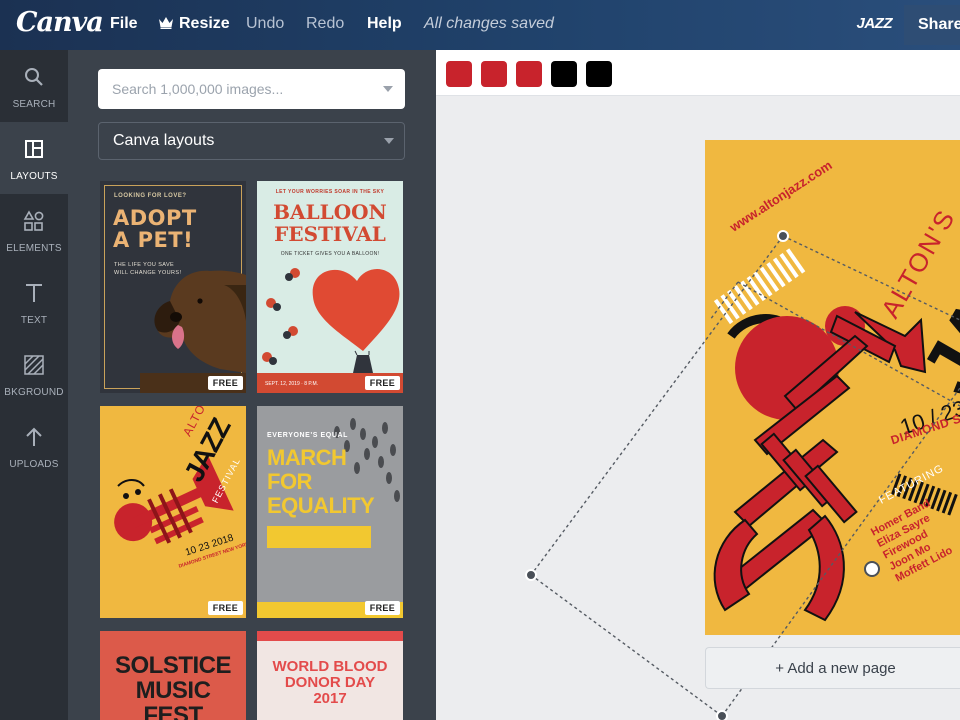 The width and height of the screenshot is (960, 720). Describe the element at coordinates (251, 141) in the screenshot. I see `layouts-category-select: Canva layouts` at that location.